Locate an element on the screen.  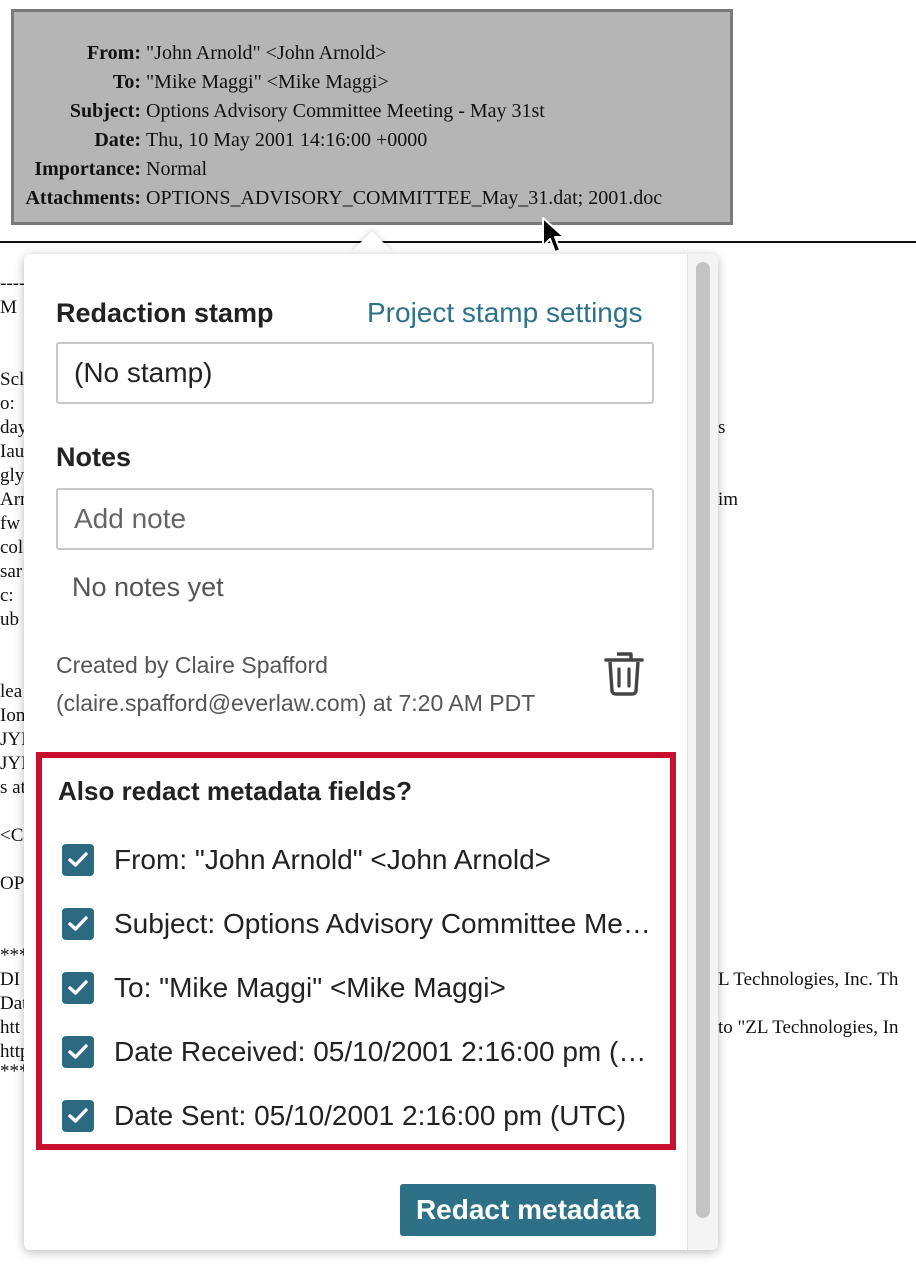
doc-fragment: ---- is located at coordinates (13, 283).